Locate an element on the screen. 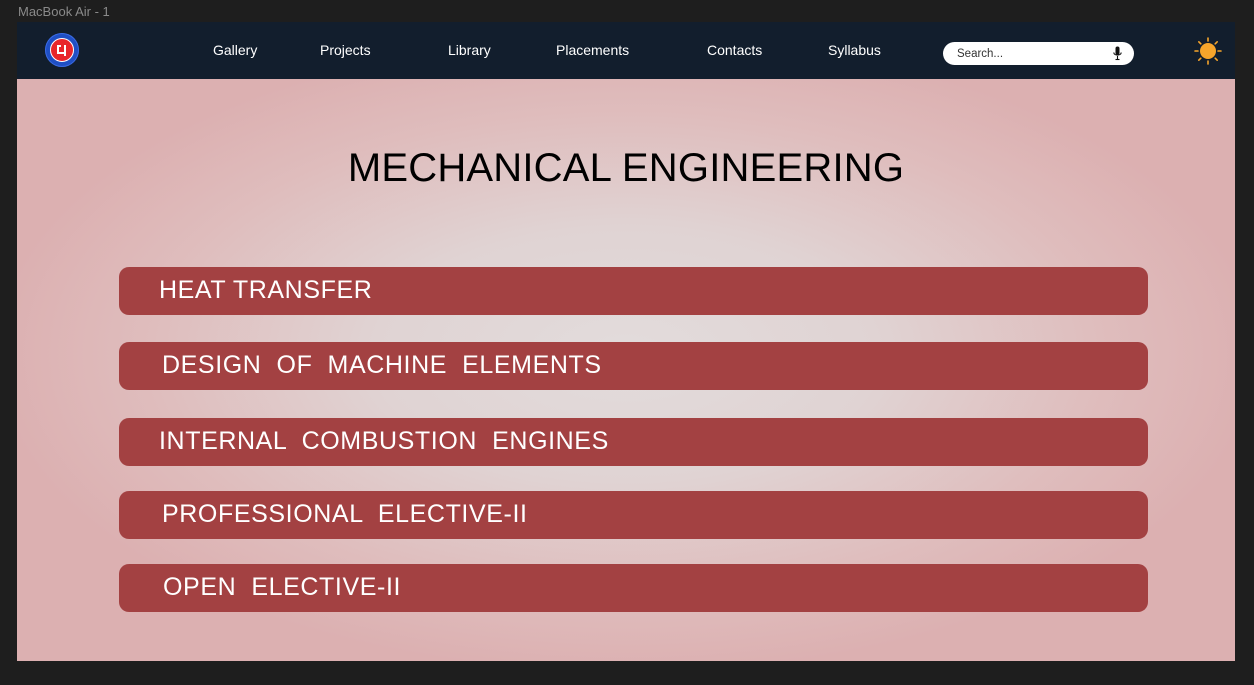 The height and width of the screenshot is (685, 1254). microphone-icon is located at coordinates (1117, 56).